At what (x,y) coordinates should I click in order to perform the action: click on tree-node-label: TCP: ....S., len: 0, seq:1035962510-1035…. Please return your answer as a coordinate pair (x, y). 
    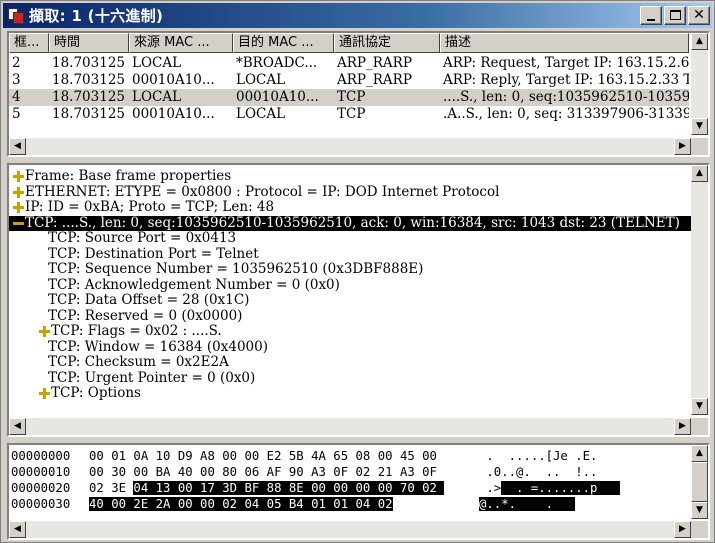
    Looking at the image, I should click on (352, 222).